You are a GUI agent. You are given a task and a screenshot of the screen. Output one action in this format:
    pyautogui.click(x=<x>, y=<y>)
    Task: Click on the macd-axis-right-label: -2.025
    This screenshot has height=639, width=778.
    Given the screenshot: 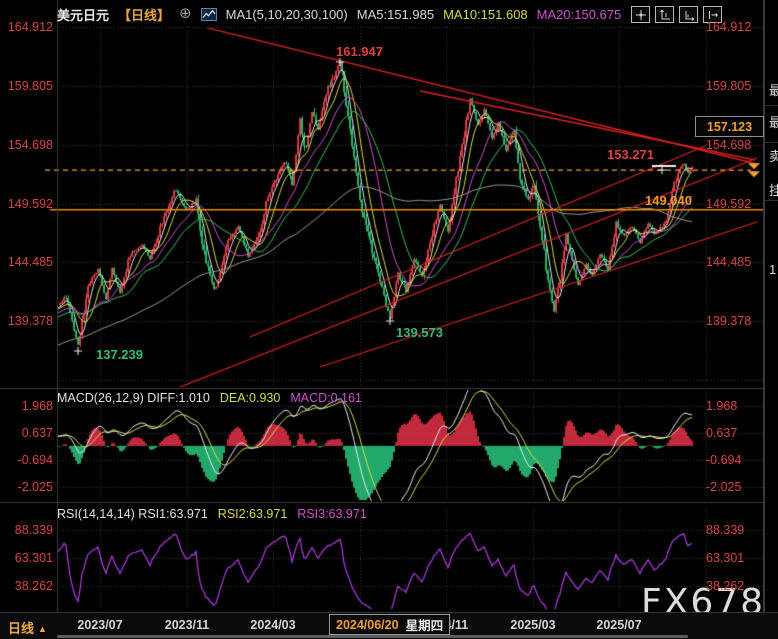 What is the action you would take?
    pyautogui.click(x=724, y=487)
    